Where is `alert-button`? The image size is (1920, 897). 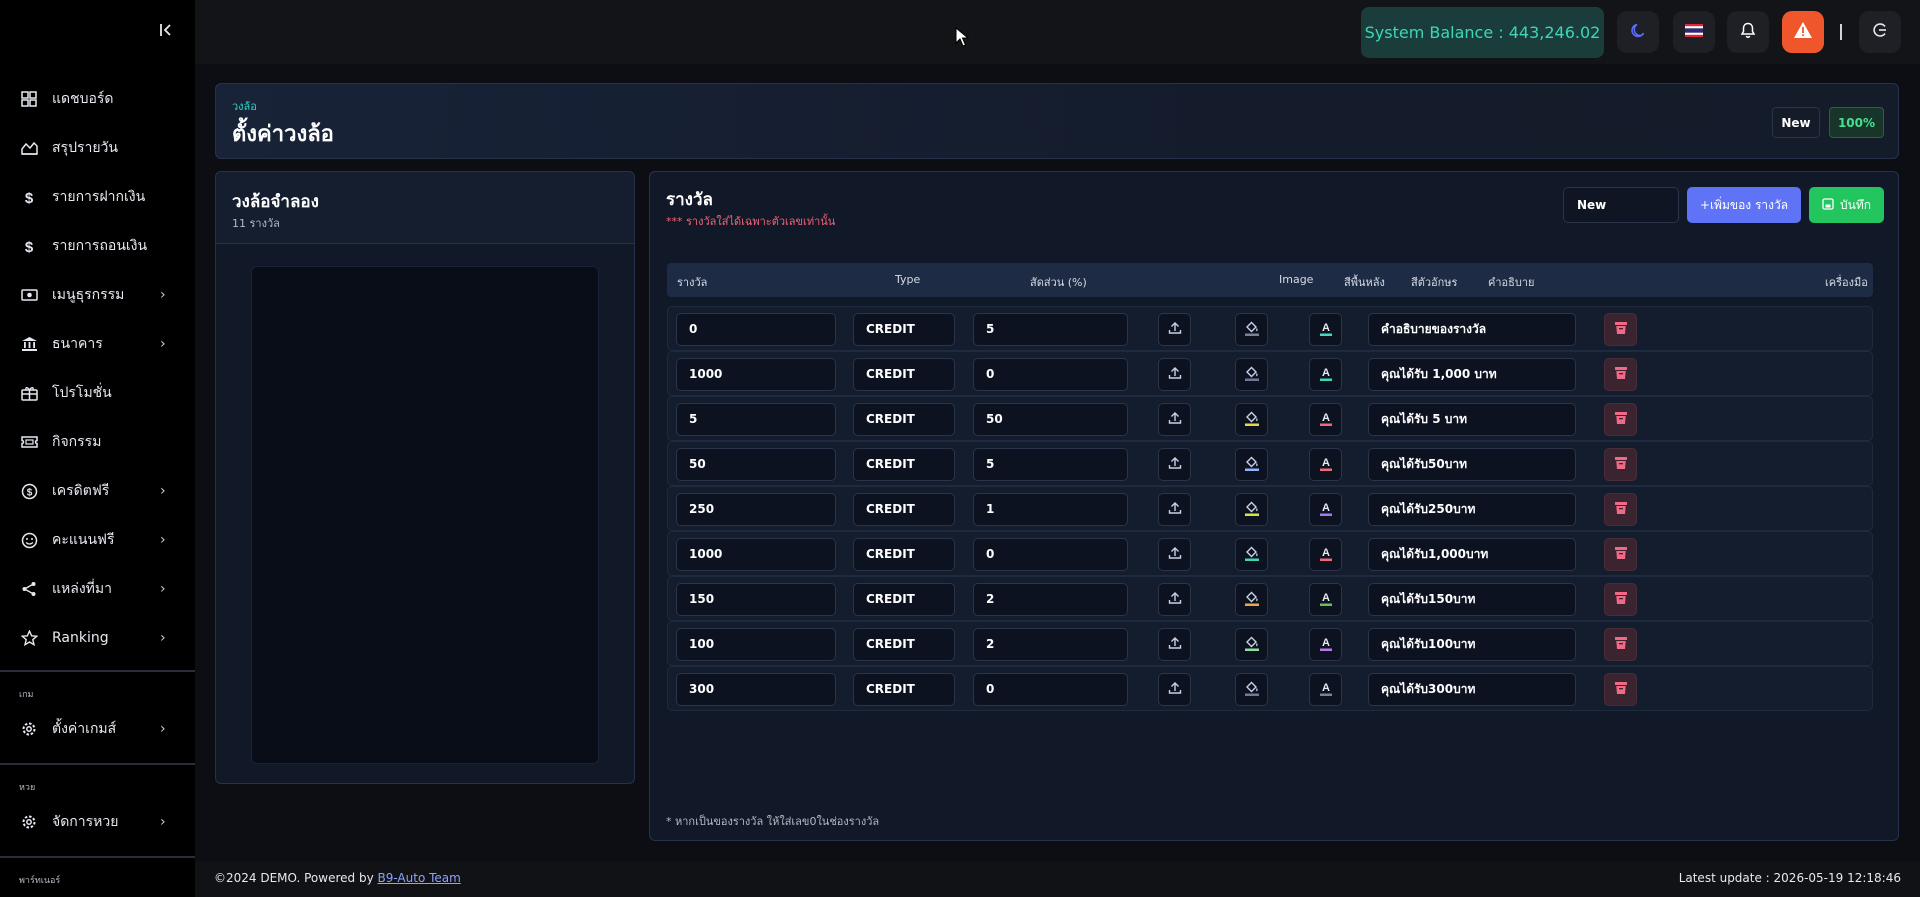
alert-button is located at coordinates (1803, 32).